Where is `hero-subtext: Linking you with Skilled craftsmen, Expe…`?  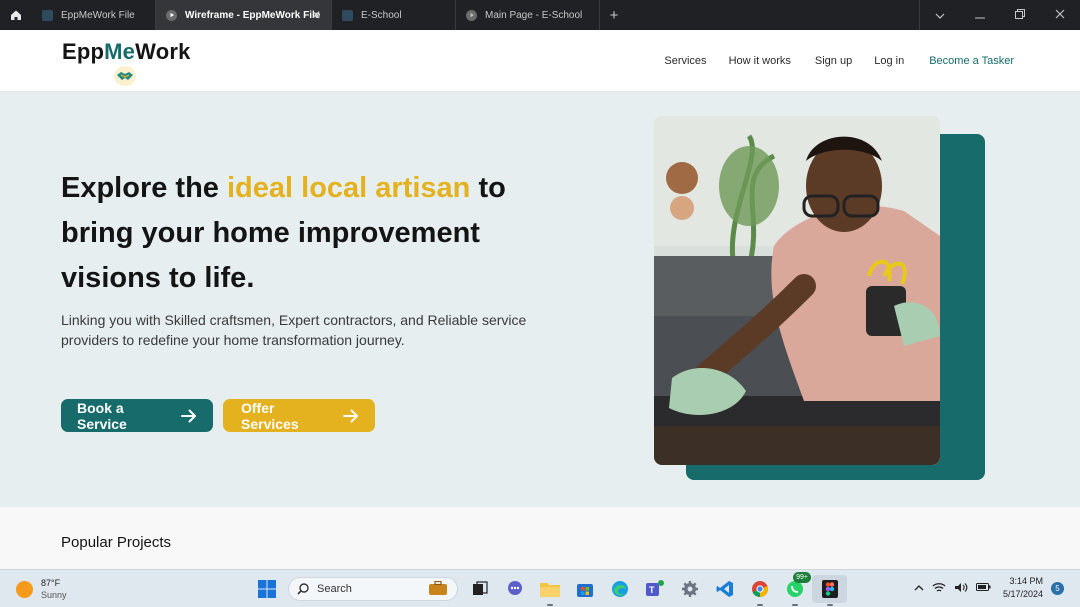
hero-subtext: Linking you with Skilled craftsmen, Expe… is located at coordinates (294, 330).